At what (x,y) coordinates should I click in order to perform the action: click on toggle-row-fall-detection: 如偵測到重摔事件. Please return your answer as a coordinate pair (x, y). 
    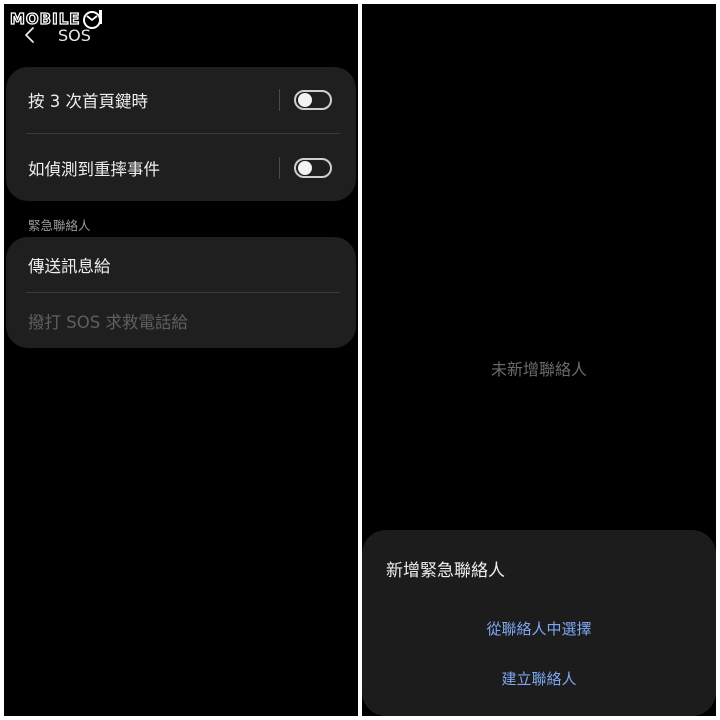
    Looking at the image, I should click on (181, 167).